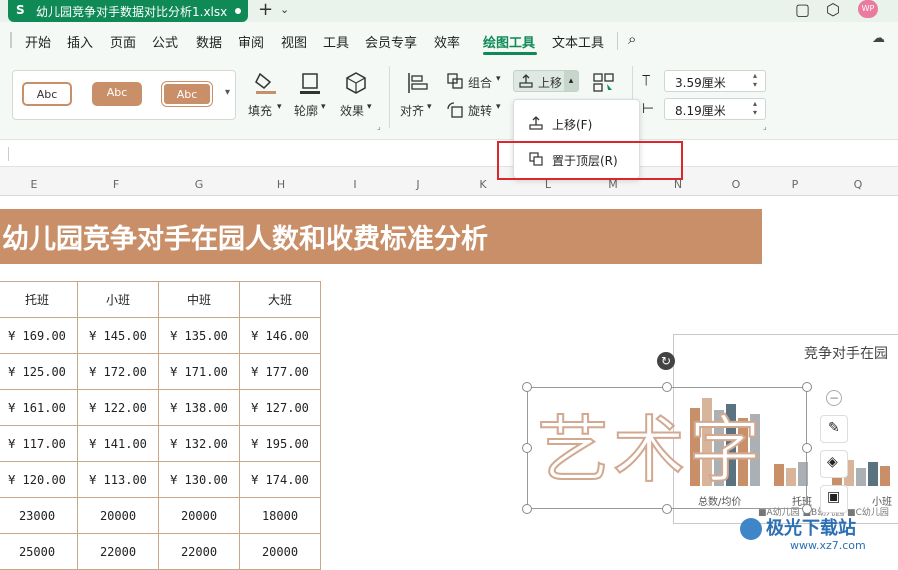 This screenshot has width=898, height=570. What do you see at coordinates (280, 443) in the screenshot?
I see `table-cell: ¥ 195.00` at bounding box center [280, 443].